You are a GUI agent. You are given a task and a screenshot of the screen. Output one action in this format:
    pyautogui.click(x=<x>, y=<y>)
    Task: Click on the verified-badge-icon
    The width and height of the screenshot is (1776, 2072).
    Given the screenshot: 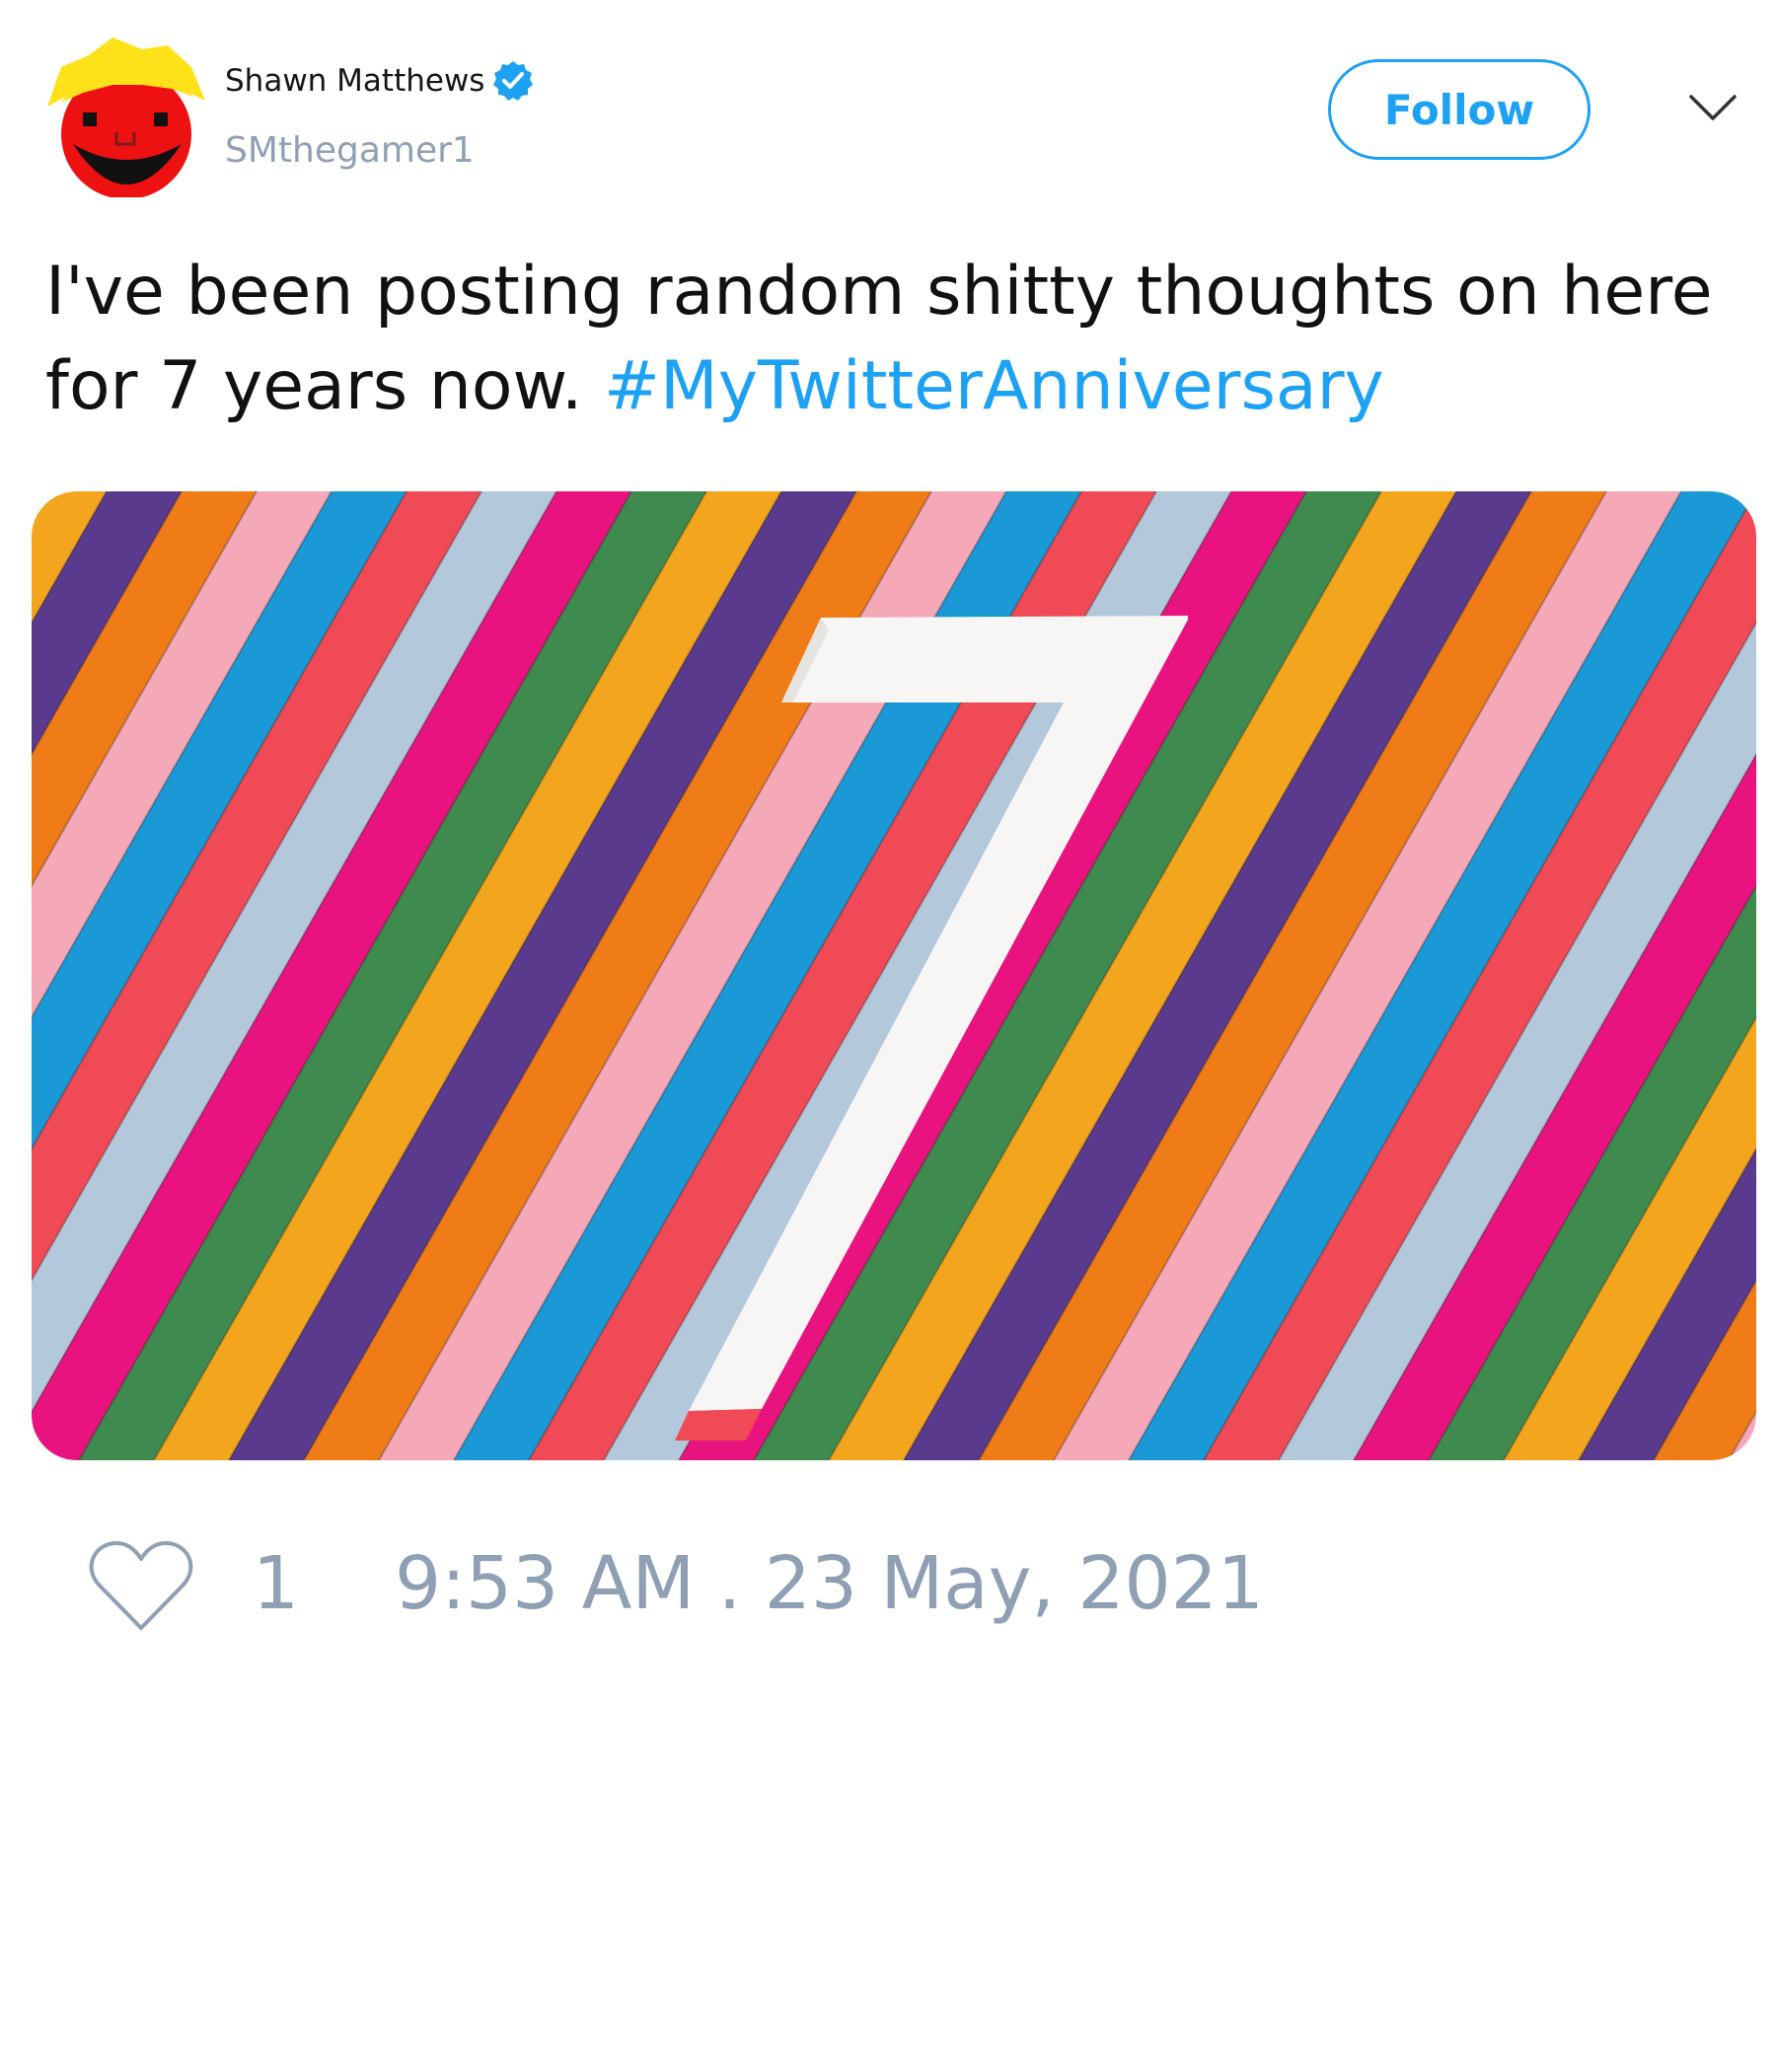 What is the action you would take?
    pyautogui.click(x=513, y=81)
    